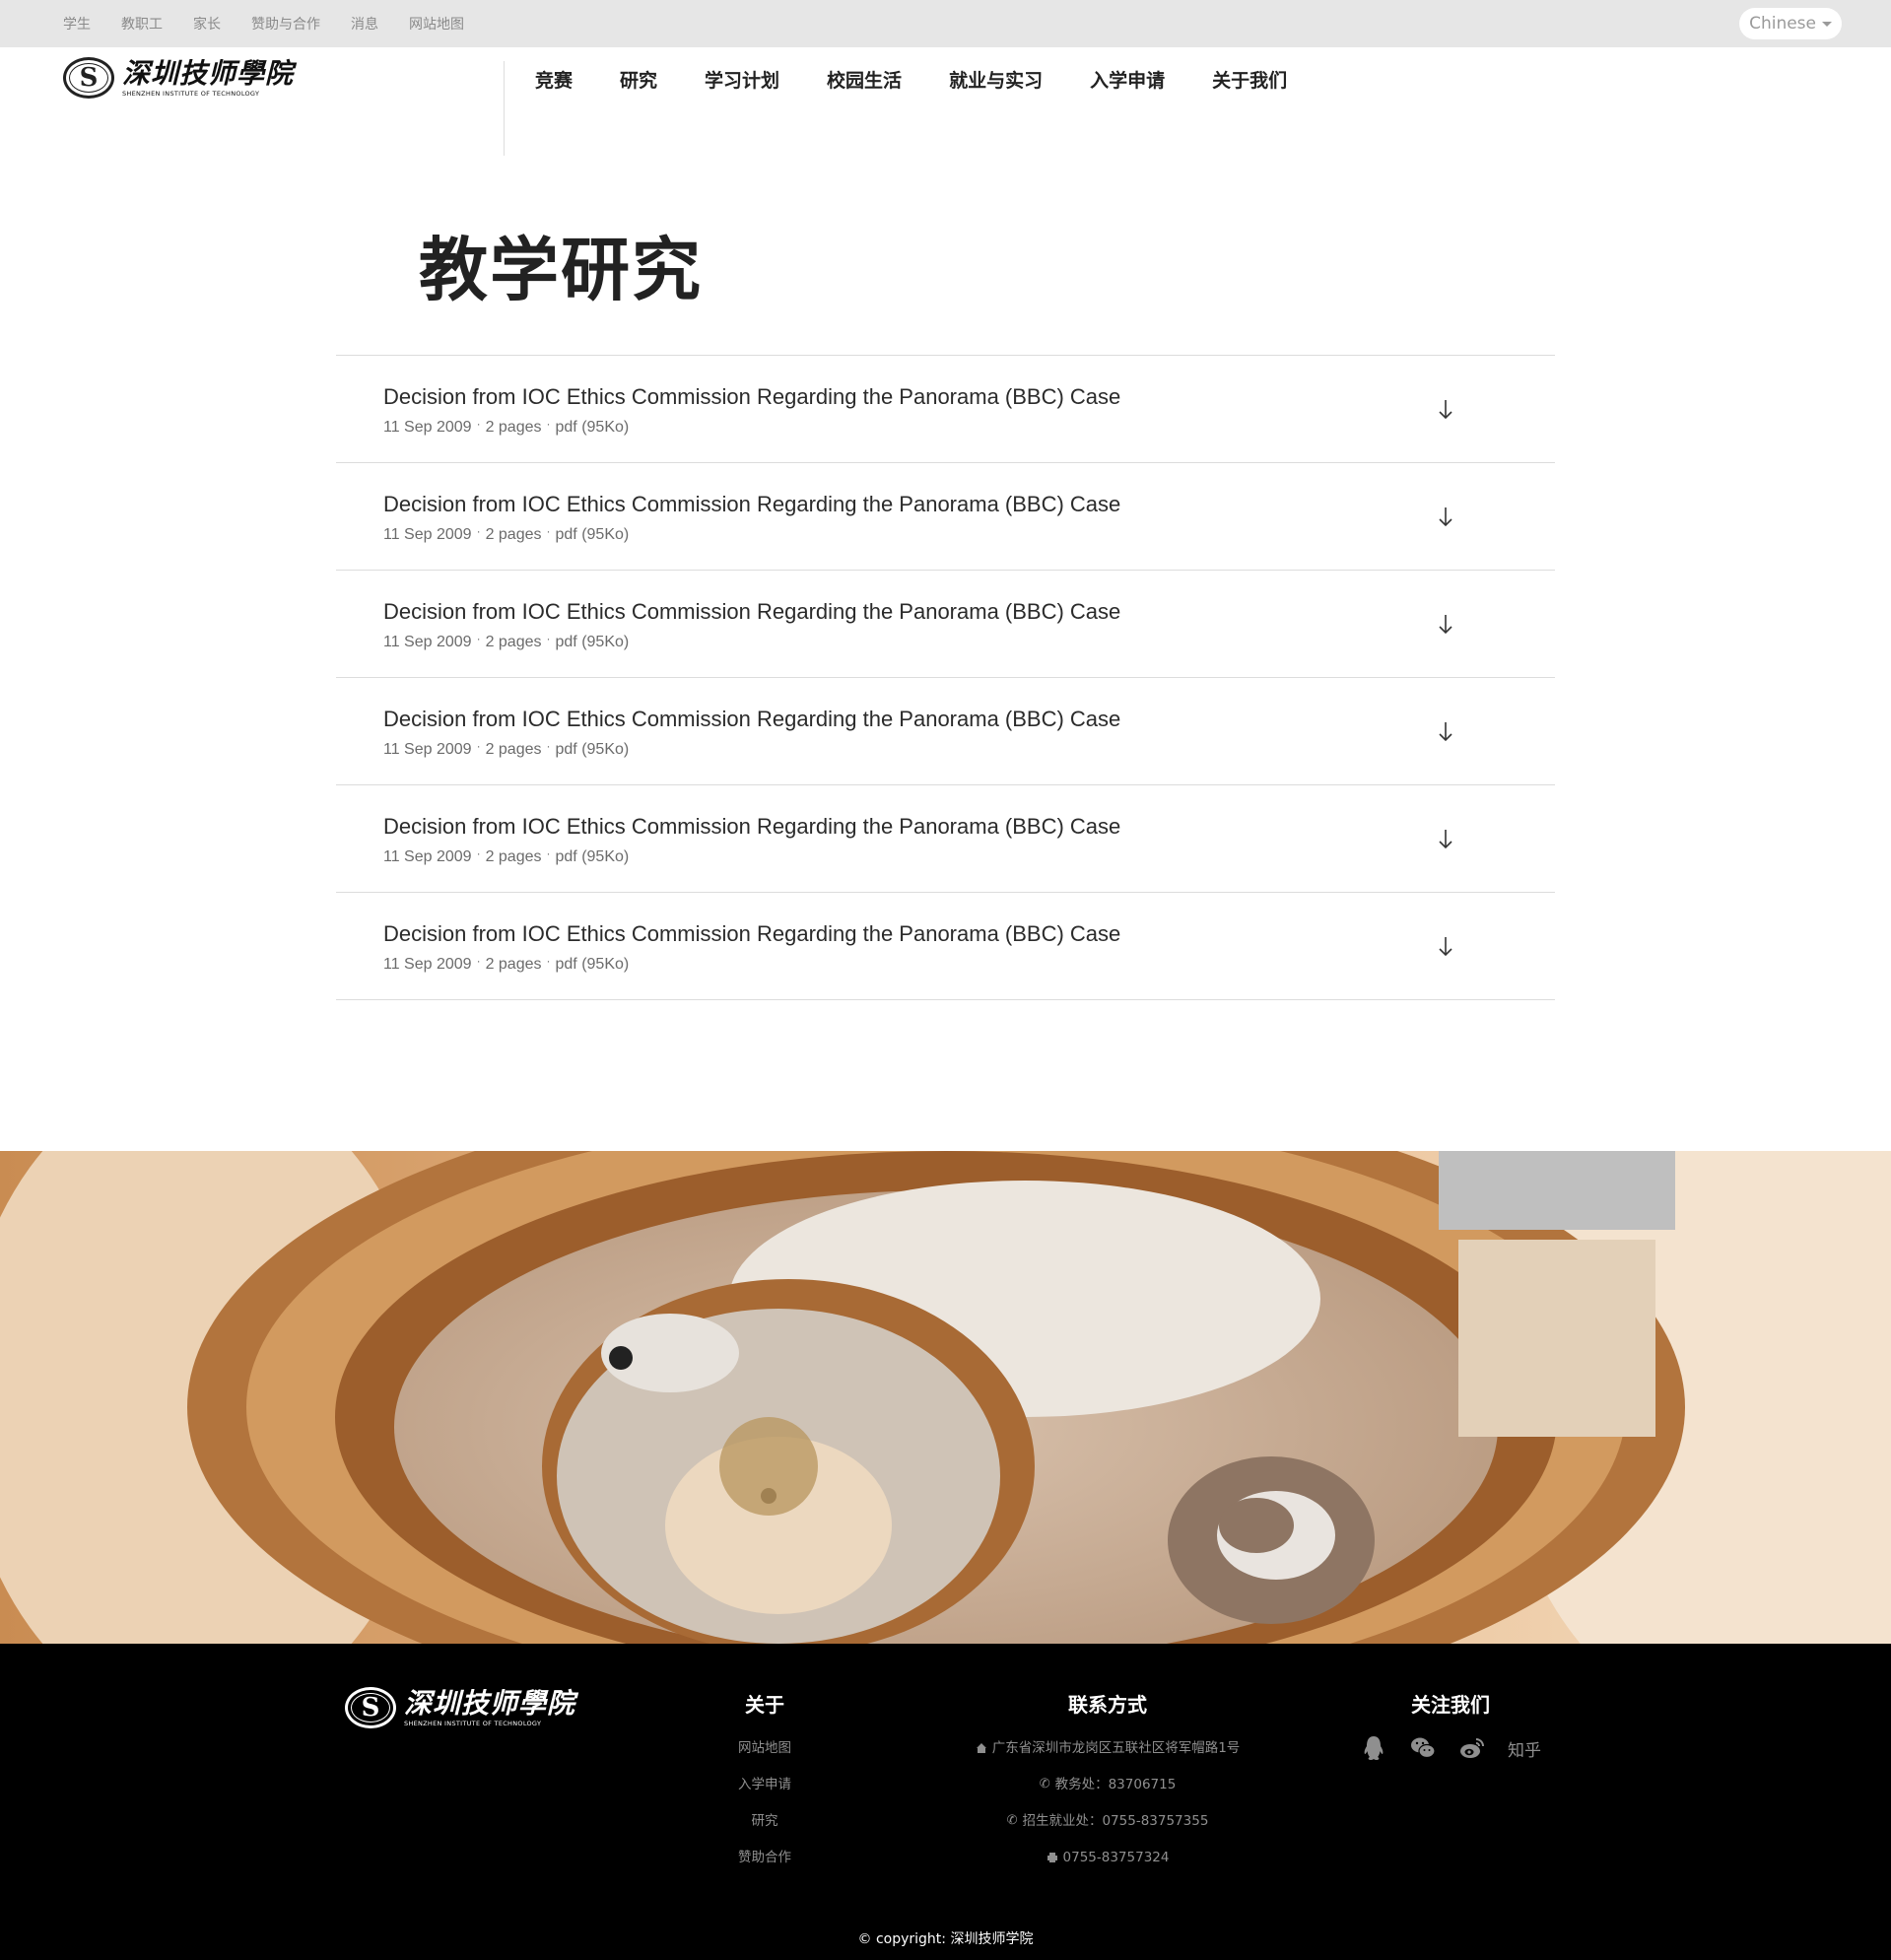 The image size is (1891, 1960). Describe the element at coordinates (945, 23) in the screenshot. I see `utility-bar: 学生 教职工 家长 赞助与合作 消息 网站地图 Chinese` at that location.